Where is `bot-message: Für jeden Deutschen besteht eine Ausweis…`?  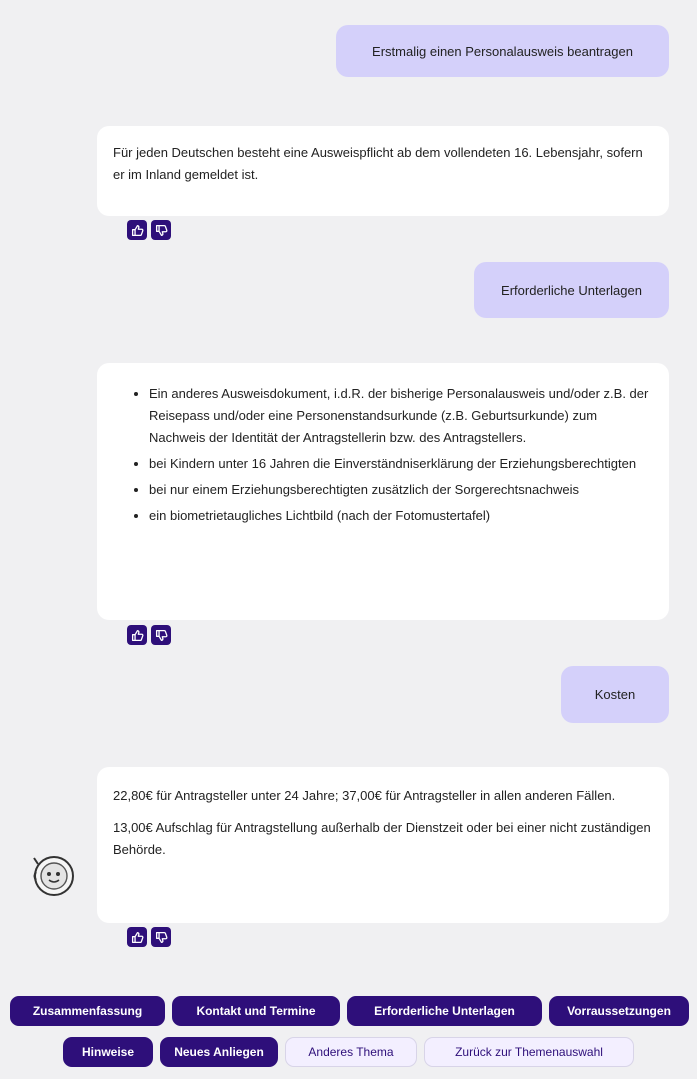 bot-message: Für jeden Deutschen besteht eine Ausweis… is located at coordinates (383, 171).